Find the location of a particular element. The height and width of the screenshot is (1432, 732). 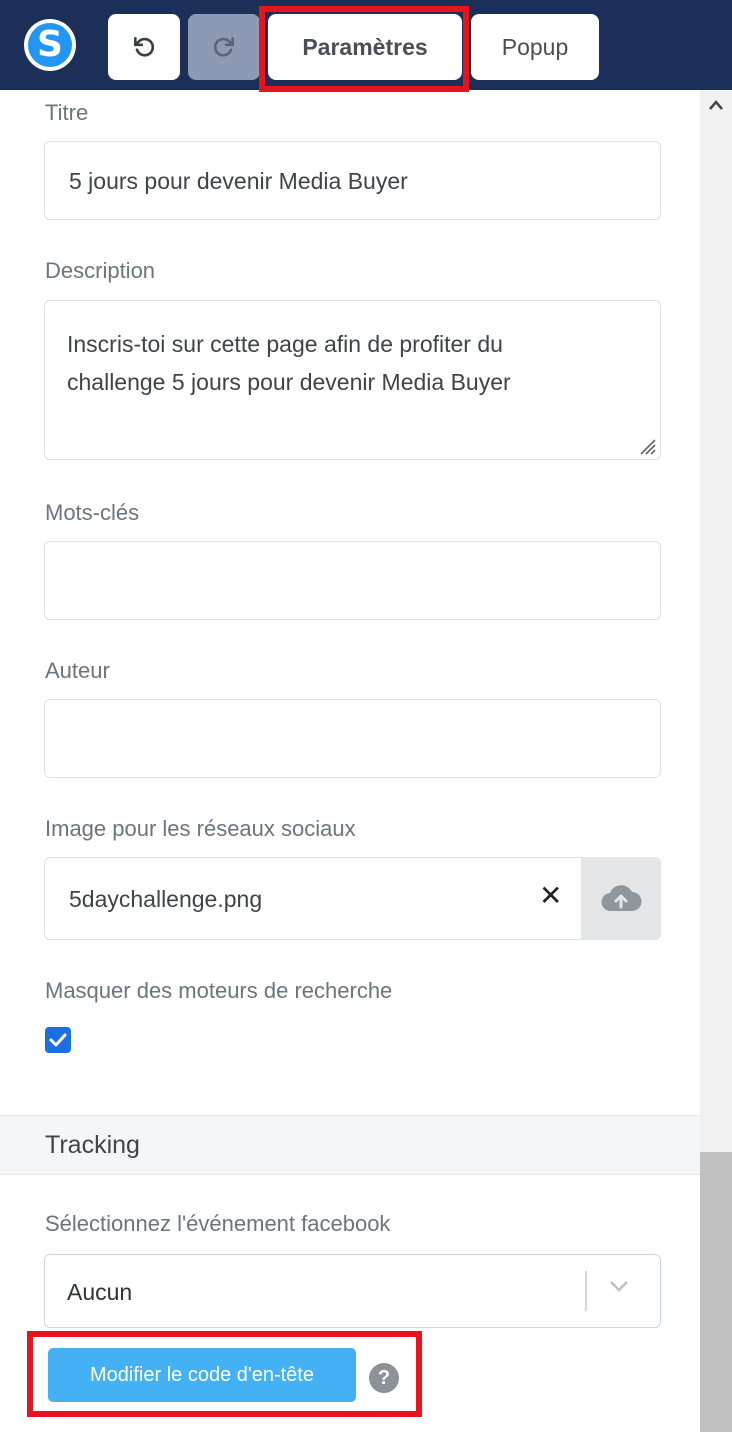

hide-search-checkbox is located at coordinates (58, 1040).